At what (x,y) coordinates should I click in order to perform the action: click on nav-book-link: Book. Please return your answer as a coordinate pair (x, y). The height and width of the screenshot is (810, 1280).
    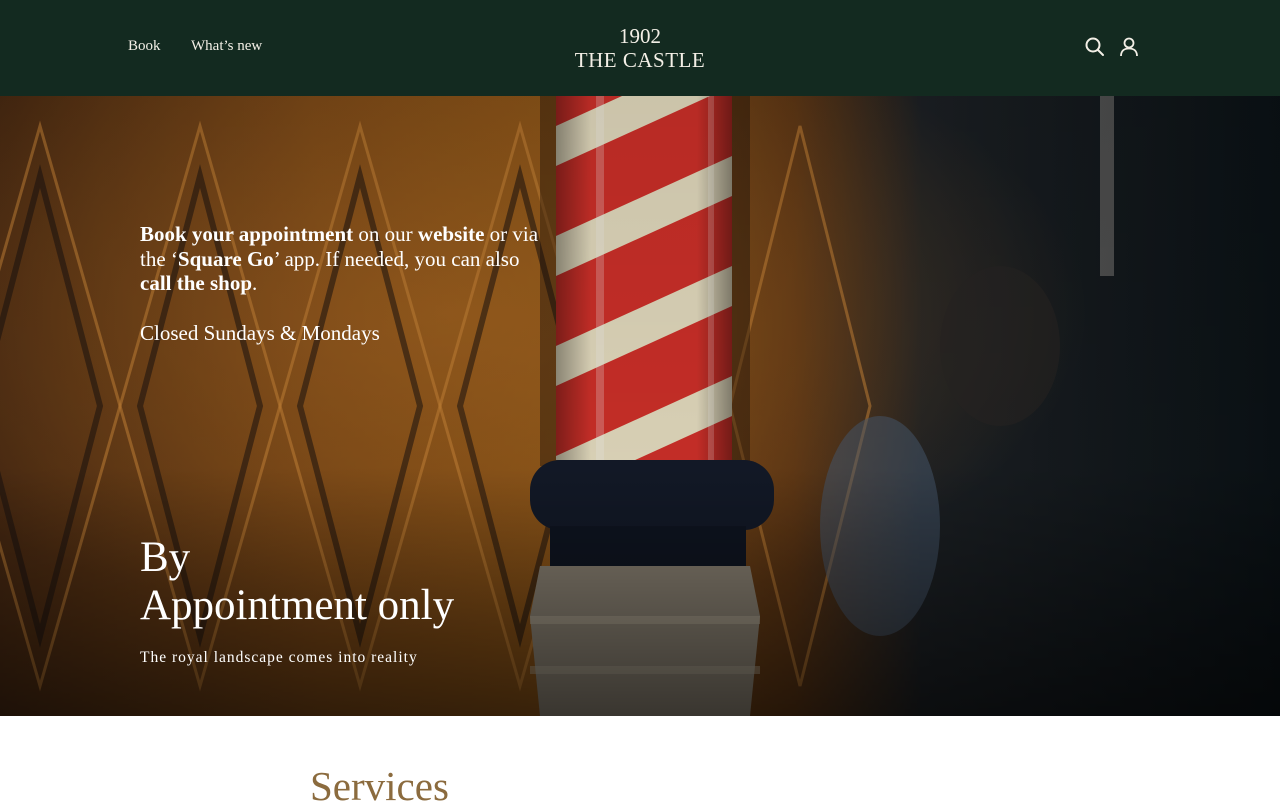
    Looking at the image, I should click on (144, 46).